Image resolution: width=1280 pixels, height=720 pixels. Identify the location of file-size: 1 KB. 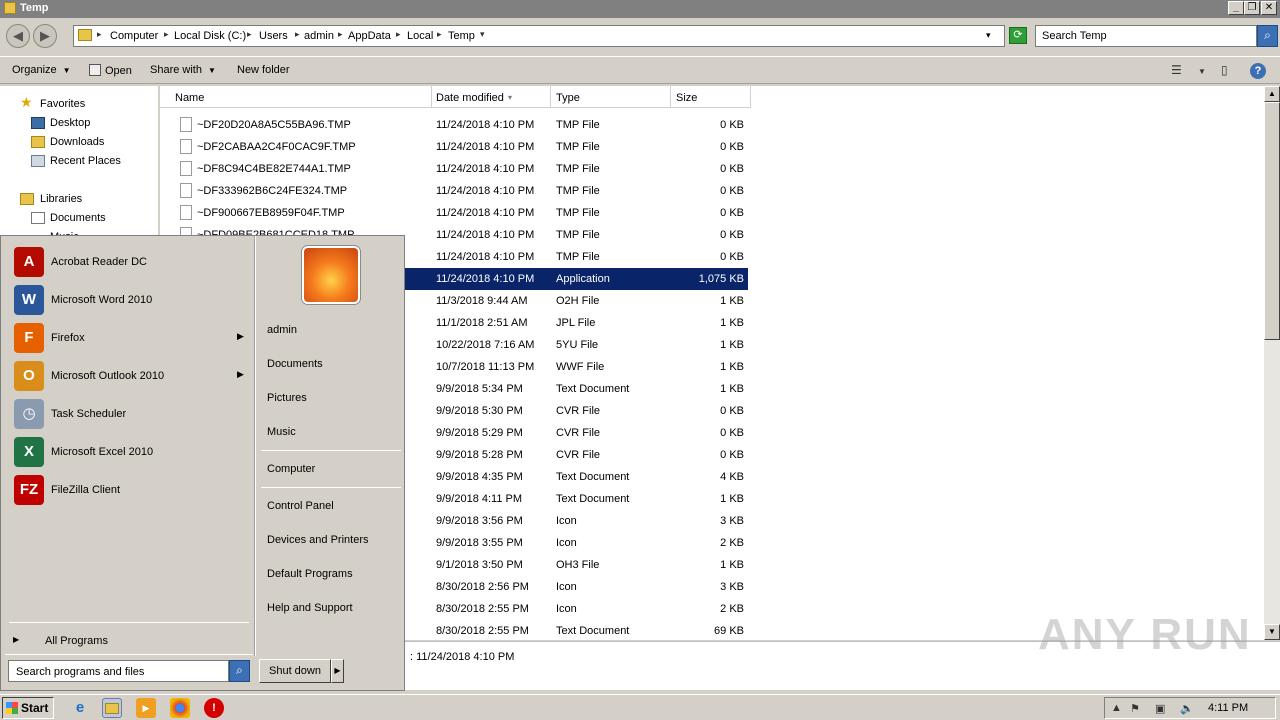
(732, 345).